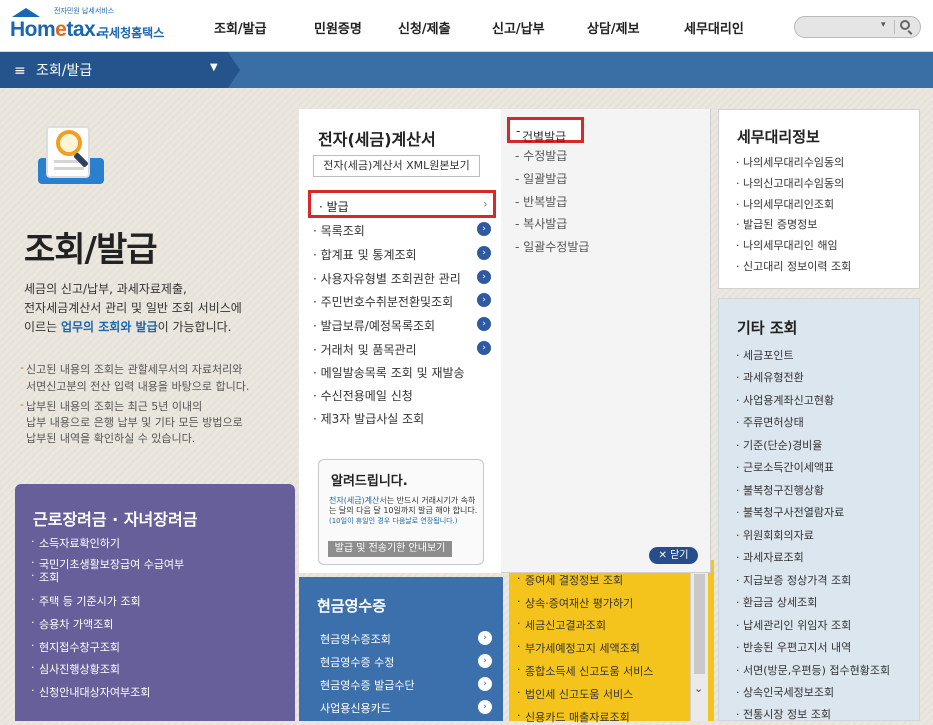 Image resolution: width=933 pixels, height=725 pixels. What do you see at coordinates (403, 372) in the screenshot?
I see `menu-item: · 메일발송목록 조회 및 재발송` at bounding box center [403, 372].